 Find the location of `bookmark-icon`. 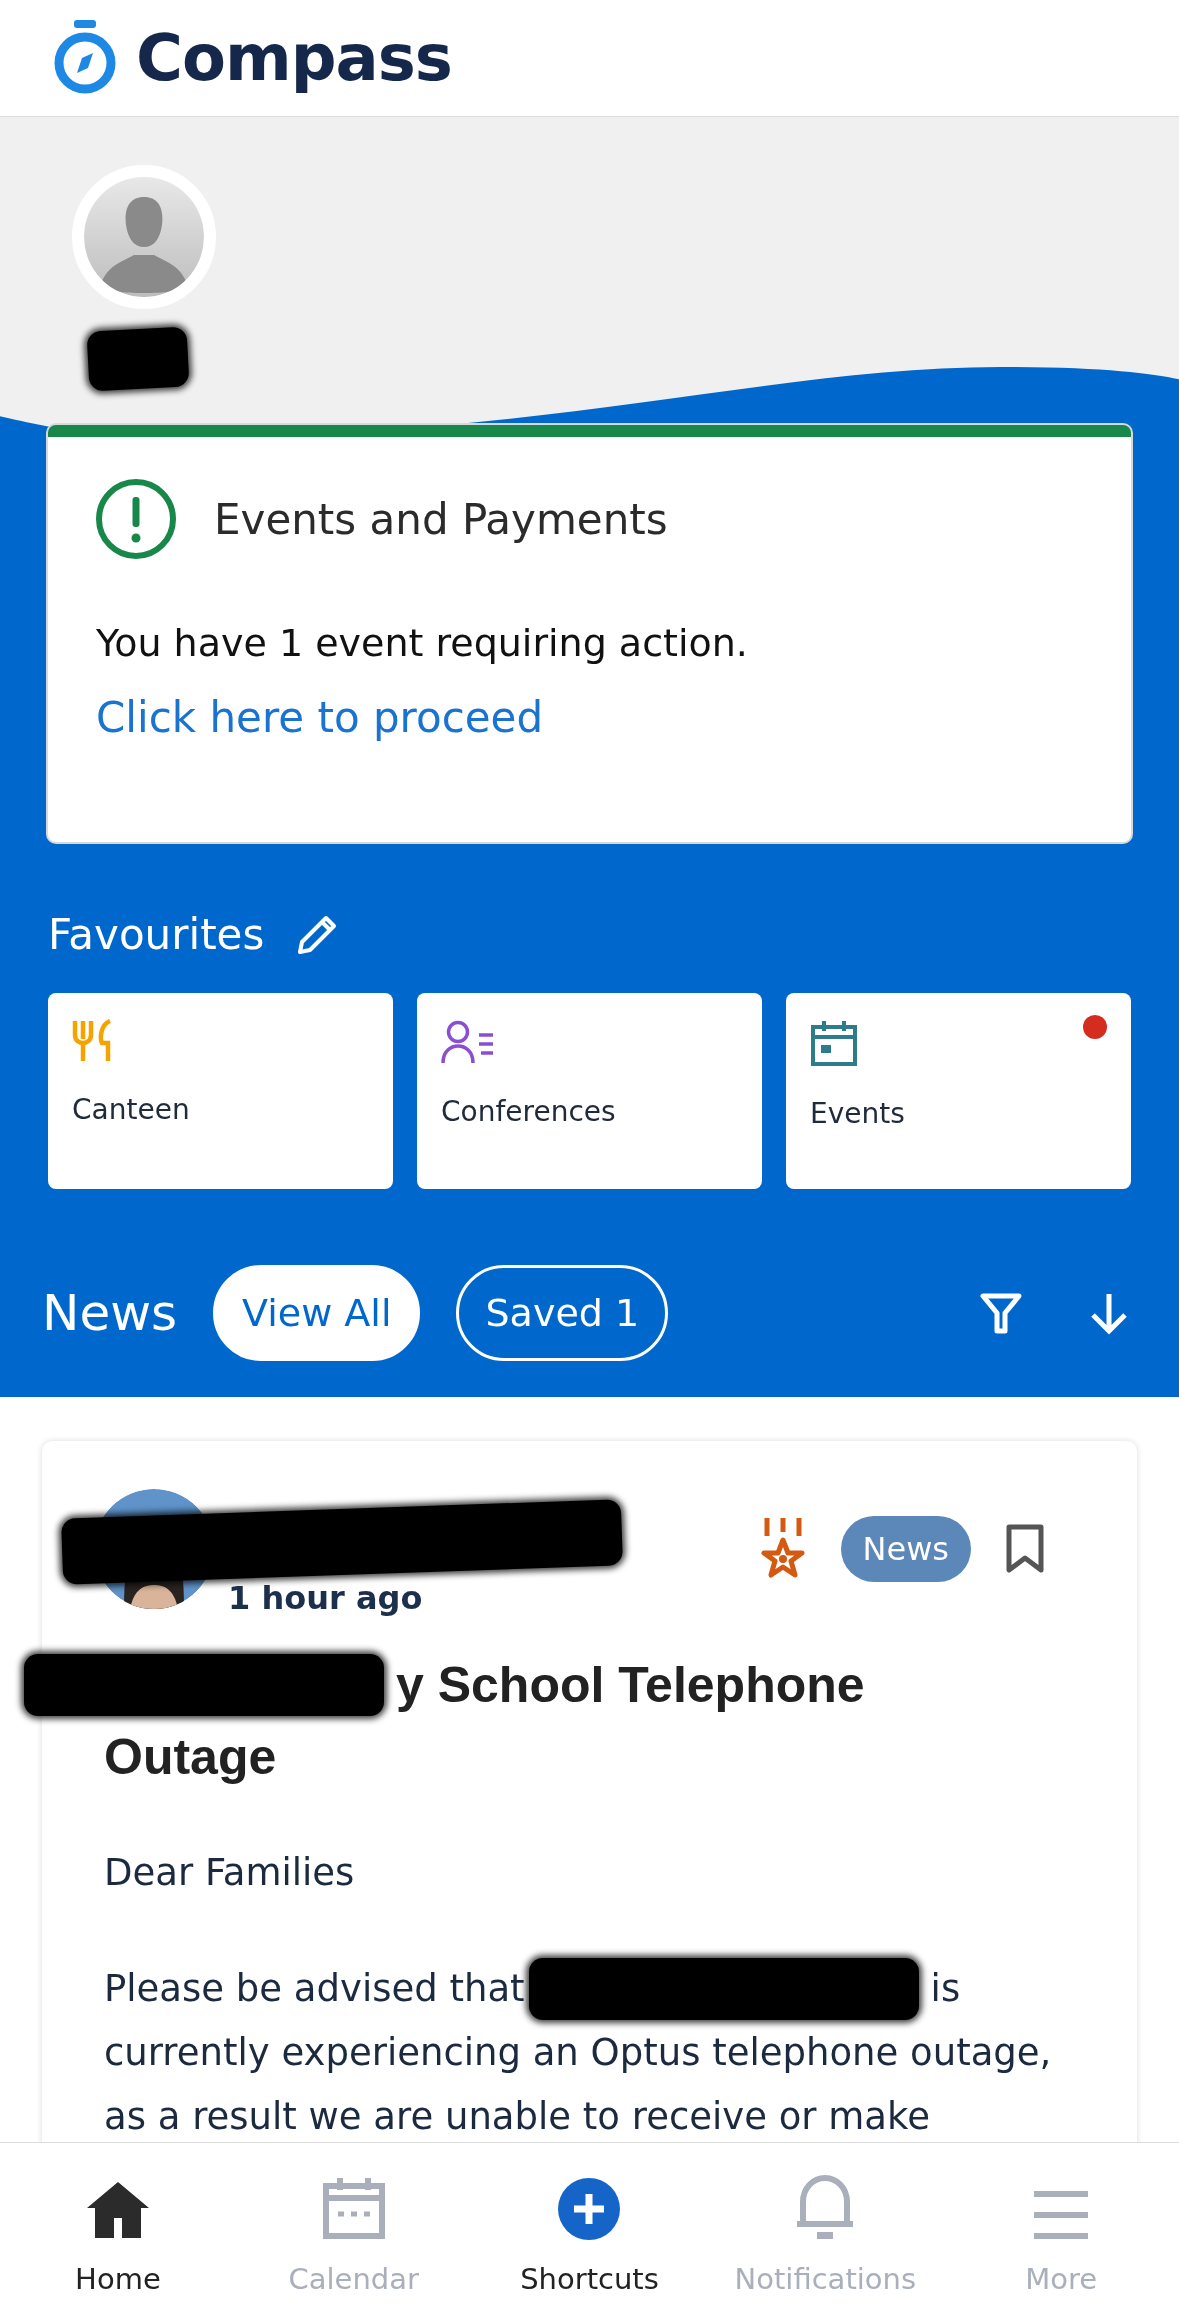

bookmark-icon is located at coordinates (1025, 1549).